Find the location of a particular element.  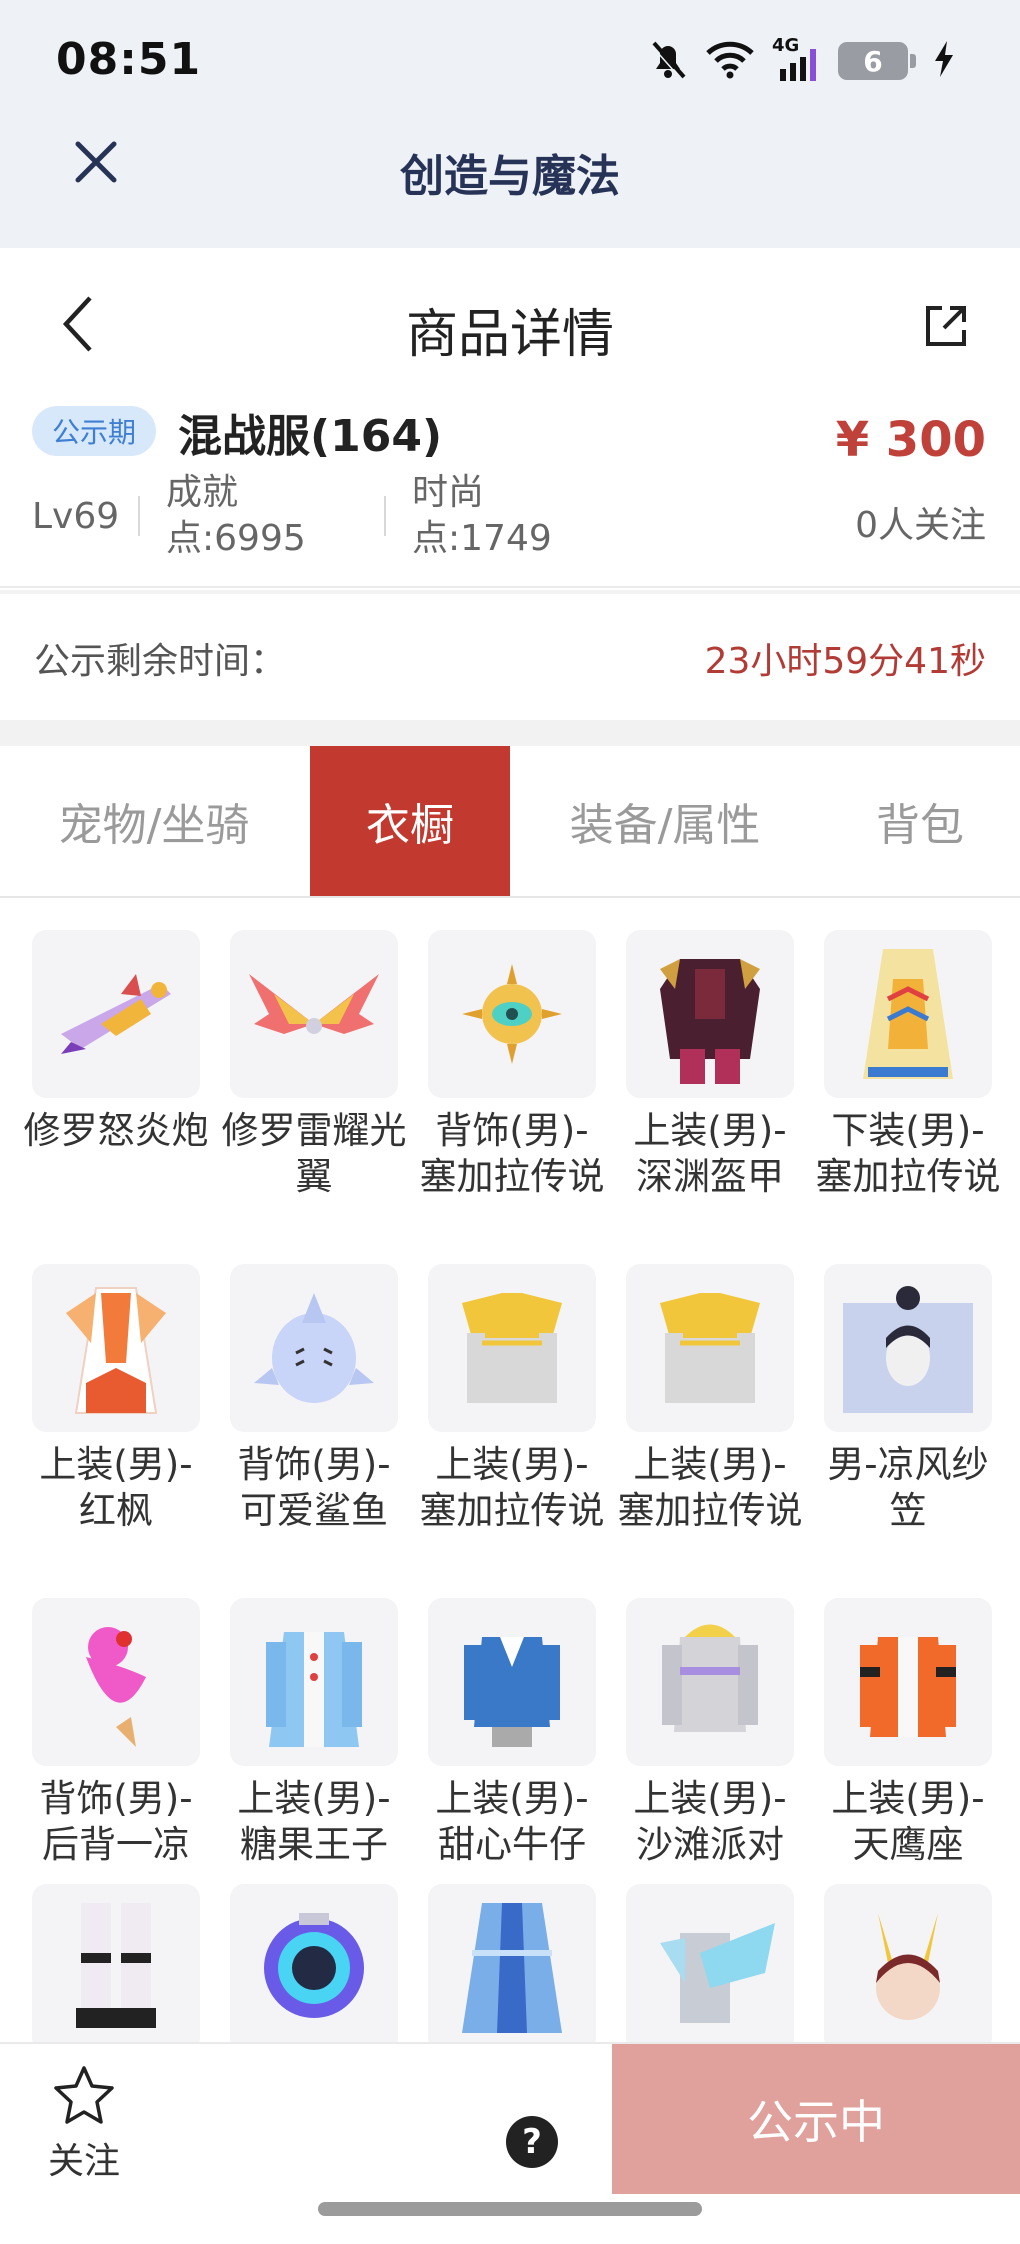

level-value: Lv69 is located at coordinates (76, 516).